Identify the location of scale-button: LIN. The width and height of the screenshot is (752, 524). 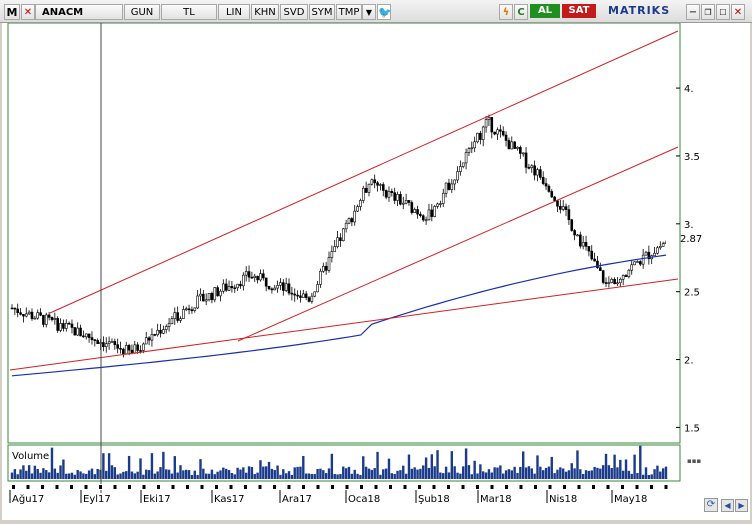
(234, 12).